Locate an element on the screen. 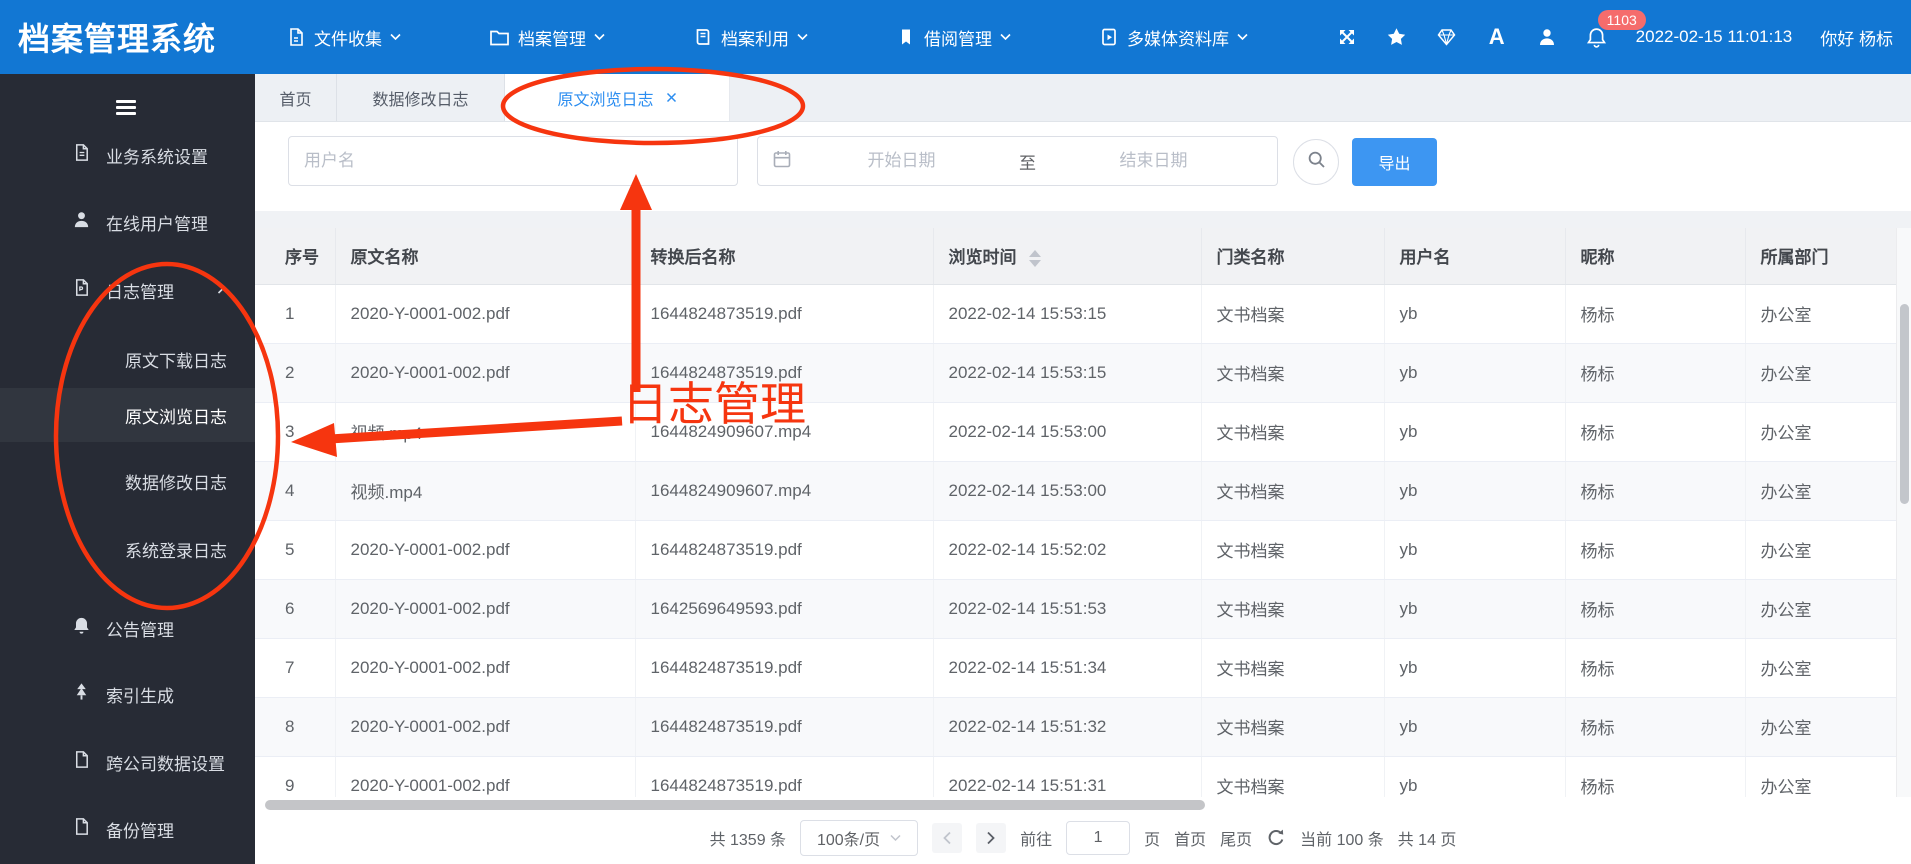  current-count: 当前 100 条 is located at coordinates (1342, 840).